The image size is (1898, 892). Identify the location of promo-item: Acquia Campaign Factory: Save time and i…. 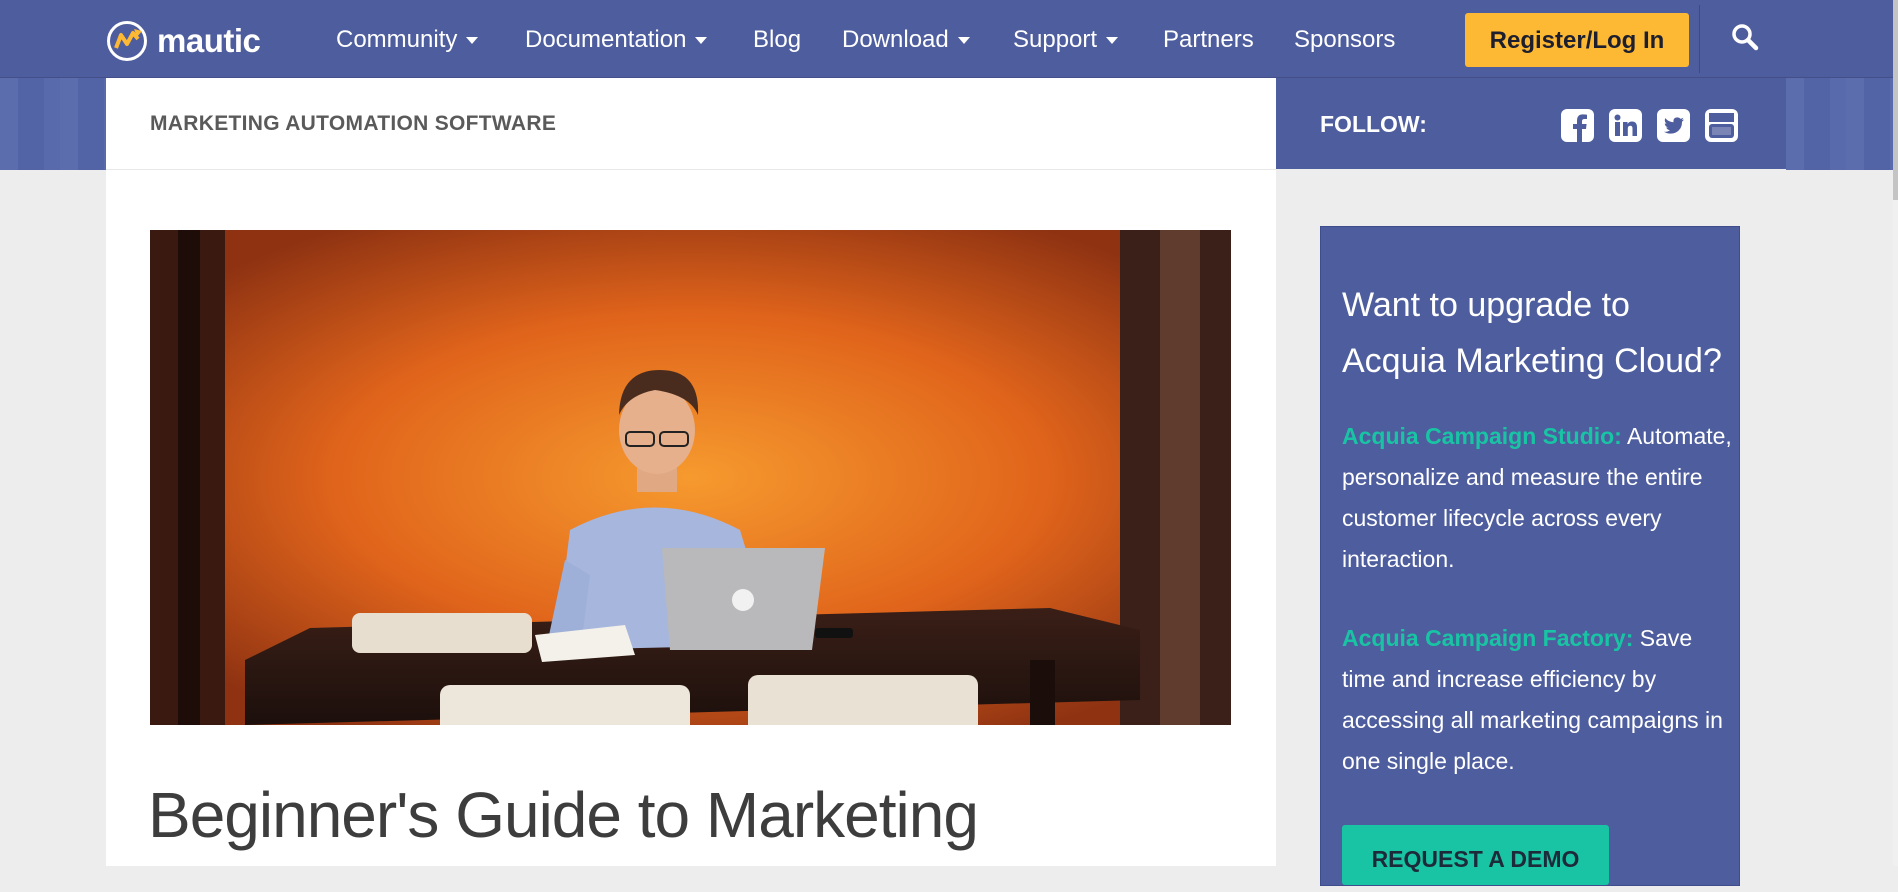
(1537, 700).